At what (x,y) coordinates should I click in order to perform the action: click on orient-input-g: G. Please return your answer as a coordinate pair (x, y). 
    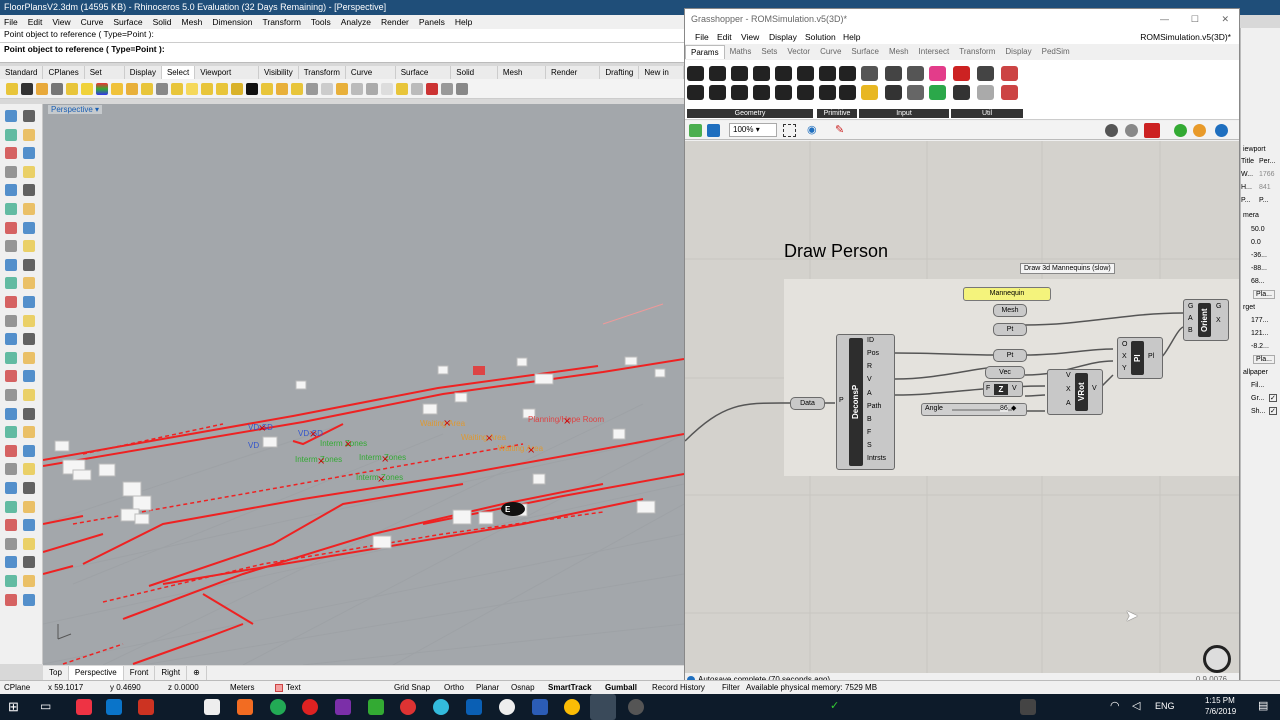
    Looking at the image, I should click on (1190, 306).